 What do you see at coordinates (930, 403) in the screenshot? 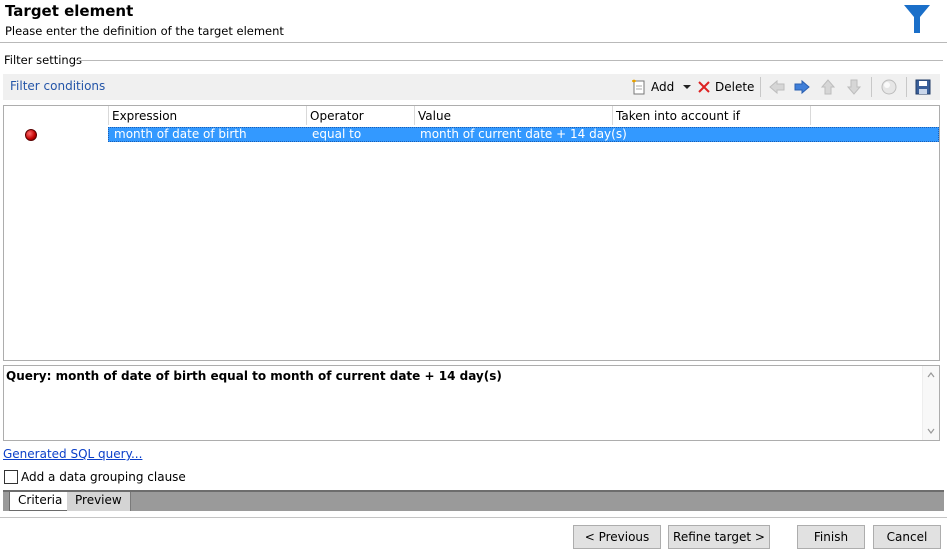
I see `query-scrollbar` at bounding box center [930, 403].